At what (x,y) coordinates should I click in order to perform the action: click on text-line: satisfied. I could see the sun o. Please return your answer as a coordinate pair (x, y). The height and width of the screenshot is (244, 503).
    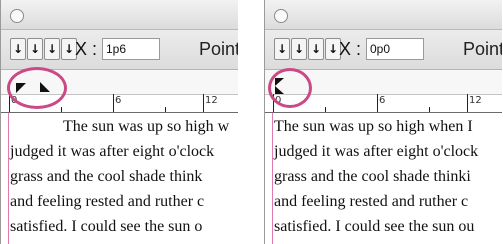
    Looking at the image, I should click on (106, 226).